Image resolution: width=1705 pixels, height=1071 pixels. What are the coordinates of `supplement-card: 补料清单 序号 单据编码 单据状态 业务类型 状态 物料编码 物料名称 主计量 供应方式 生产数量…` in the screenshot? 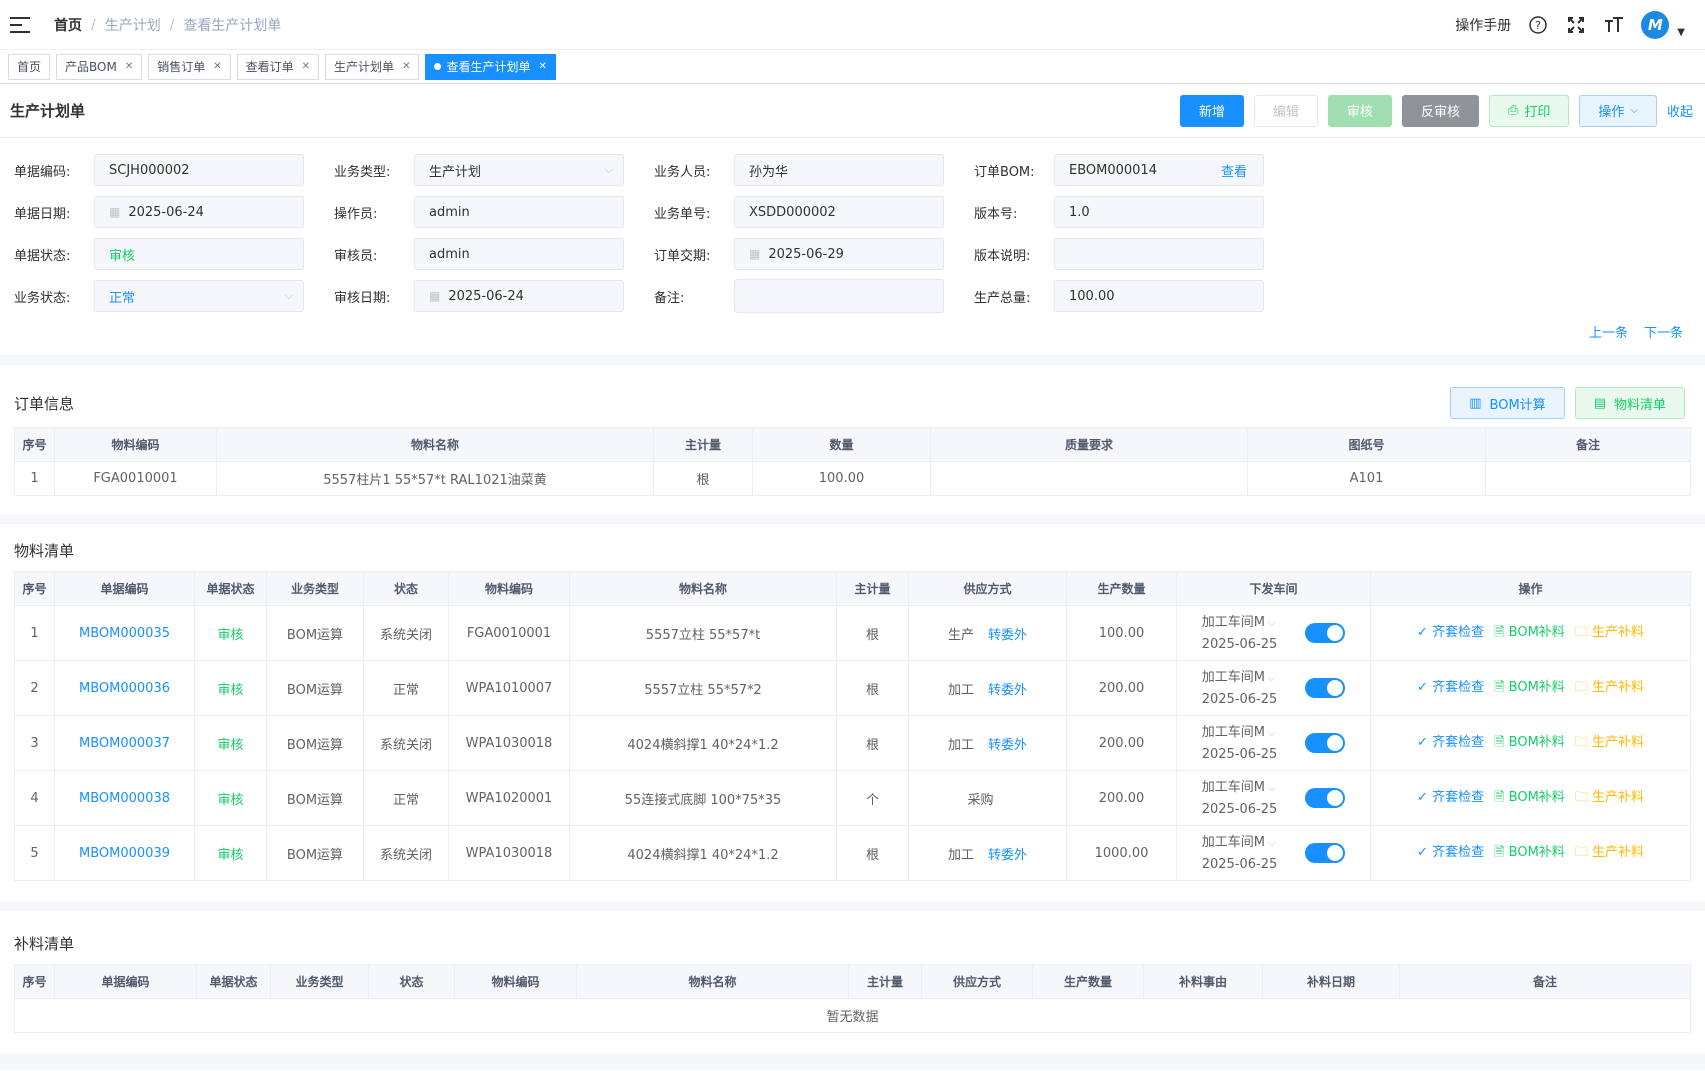 It's located at (852, 982).